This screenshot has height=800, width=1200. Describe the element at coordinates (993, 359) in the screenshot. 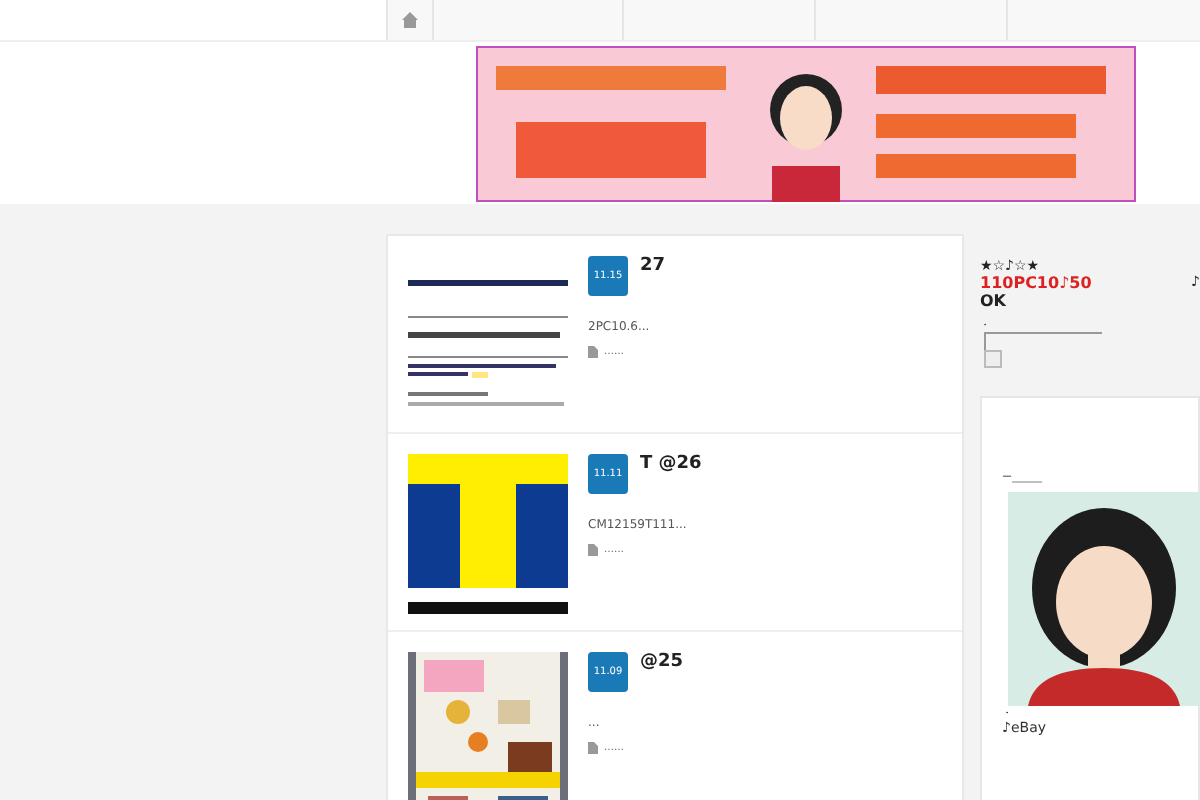

I see `submit-button` at that location.